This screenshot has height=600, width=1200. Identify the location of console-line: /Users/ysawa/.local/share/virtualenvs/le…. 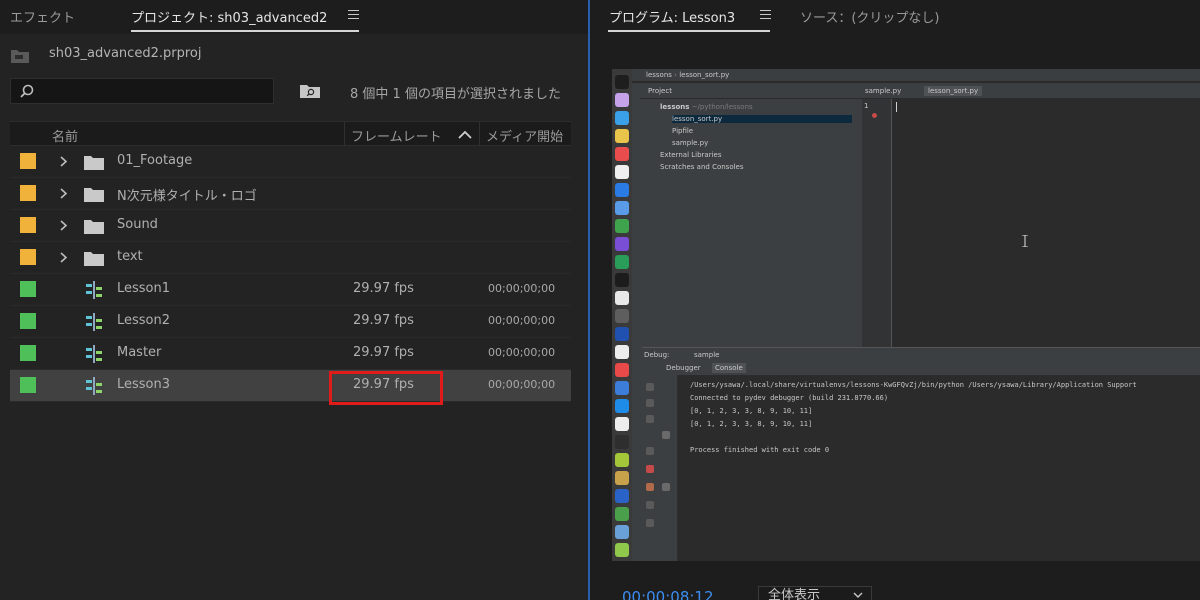
(913, 385).